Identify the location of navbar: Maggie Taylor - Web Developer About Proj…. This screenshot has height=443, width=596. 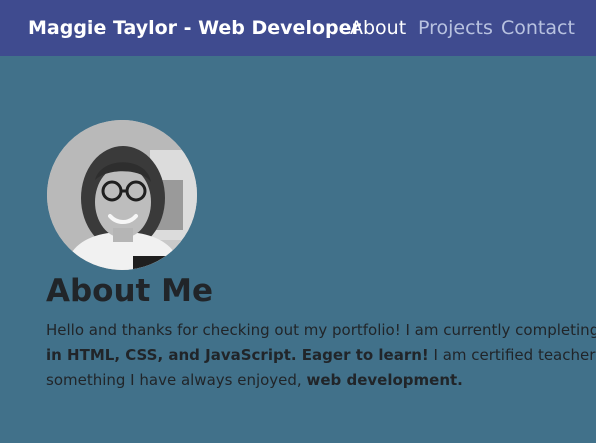
(298, 28).